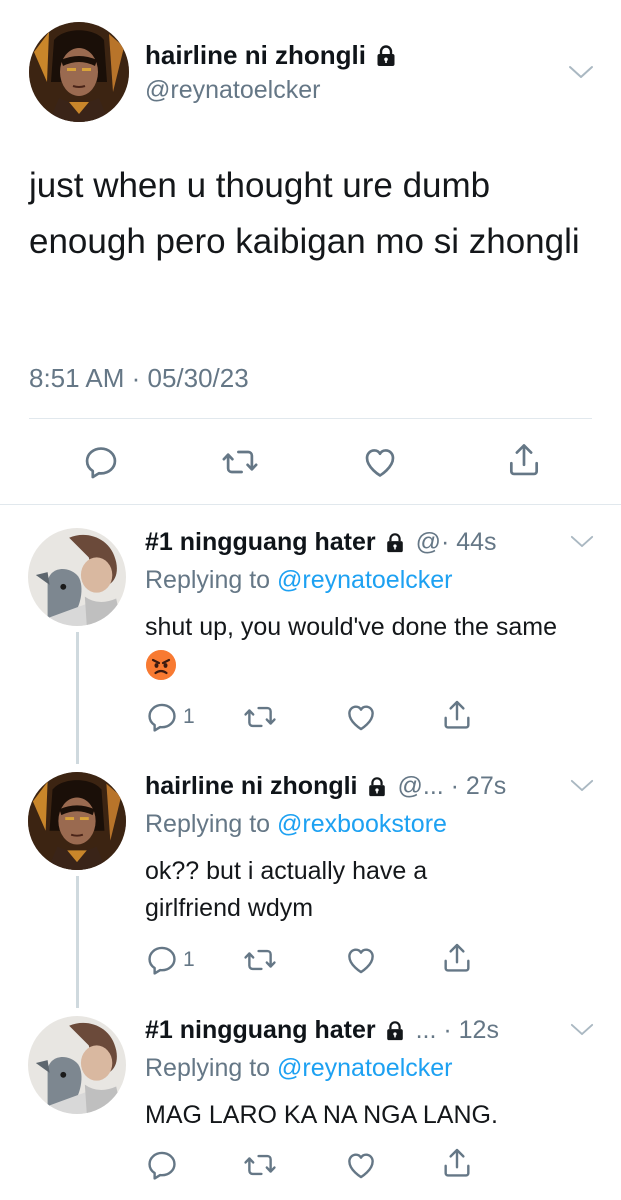  I want to click on angry-face-emoji, so click(161, 665).